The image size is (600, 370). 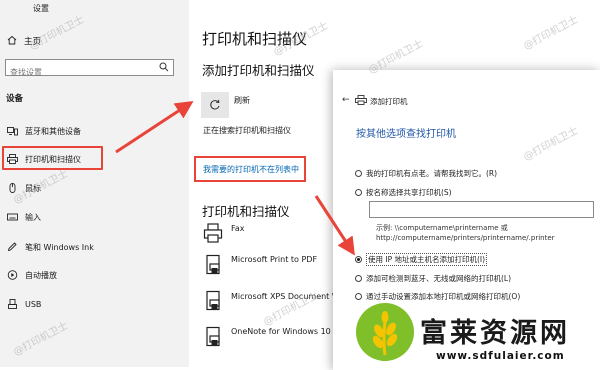 I want to click on printer-name: Fax, so click(x=238, y=228).